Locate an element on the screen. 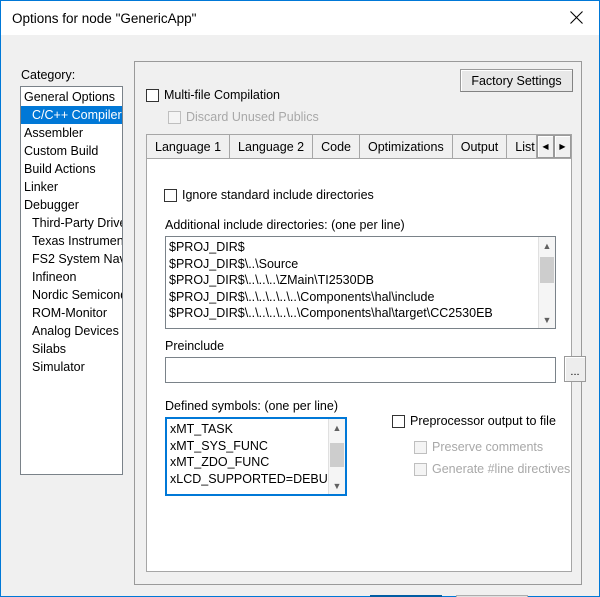 This screenshot has width=600, height=597. discard-unused-publics-checkbox: Discard Unused Publics is located at coordinates (243, 117).